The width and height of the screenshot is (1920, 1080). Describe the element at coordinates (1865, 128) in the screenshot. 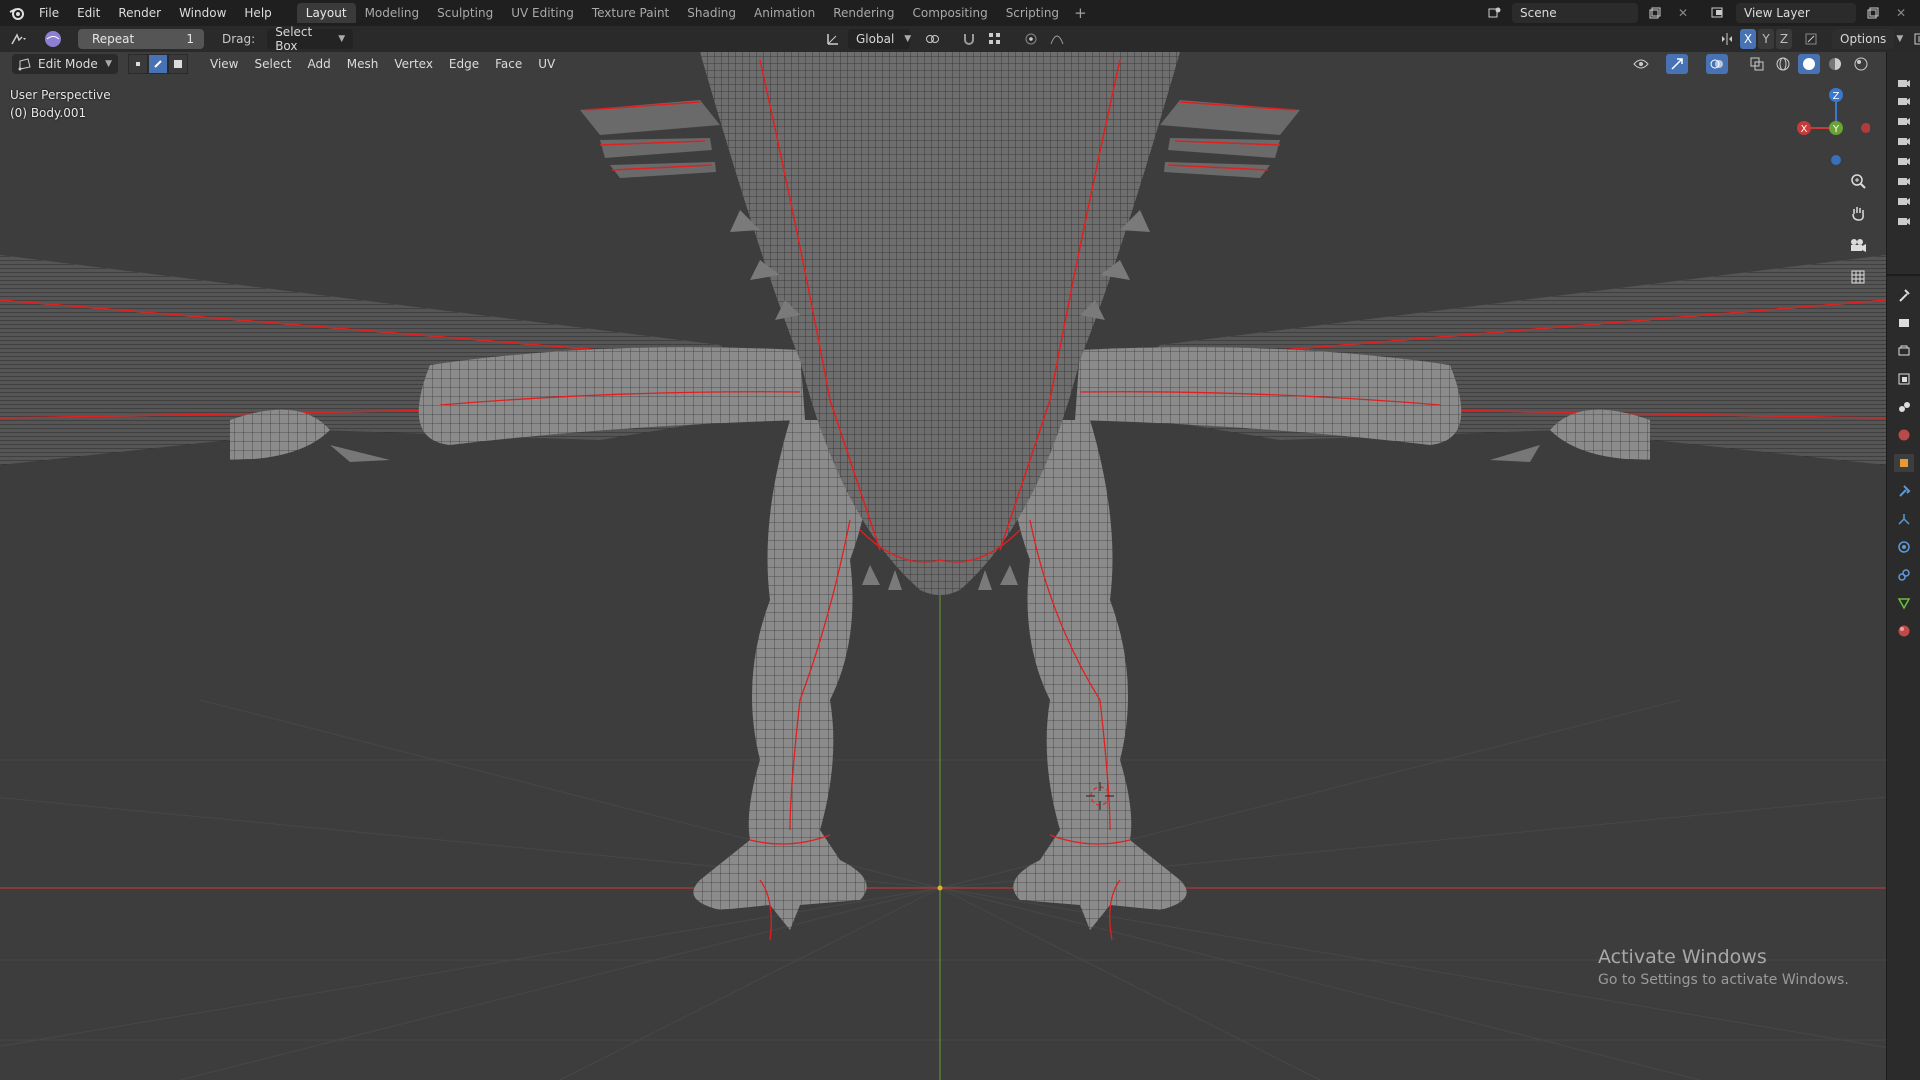

I see `gizmo-neg-x` at that location.